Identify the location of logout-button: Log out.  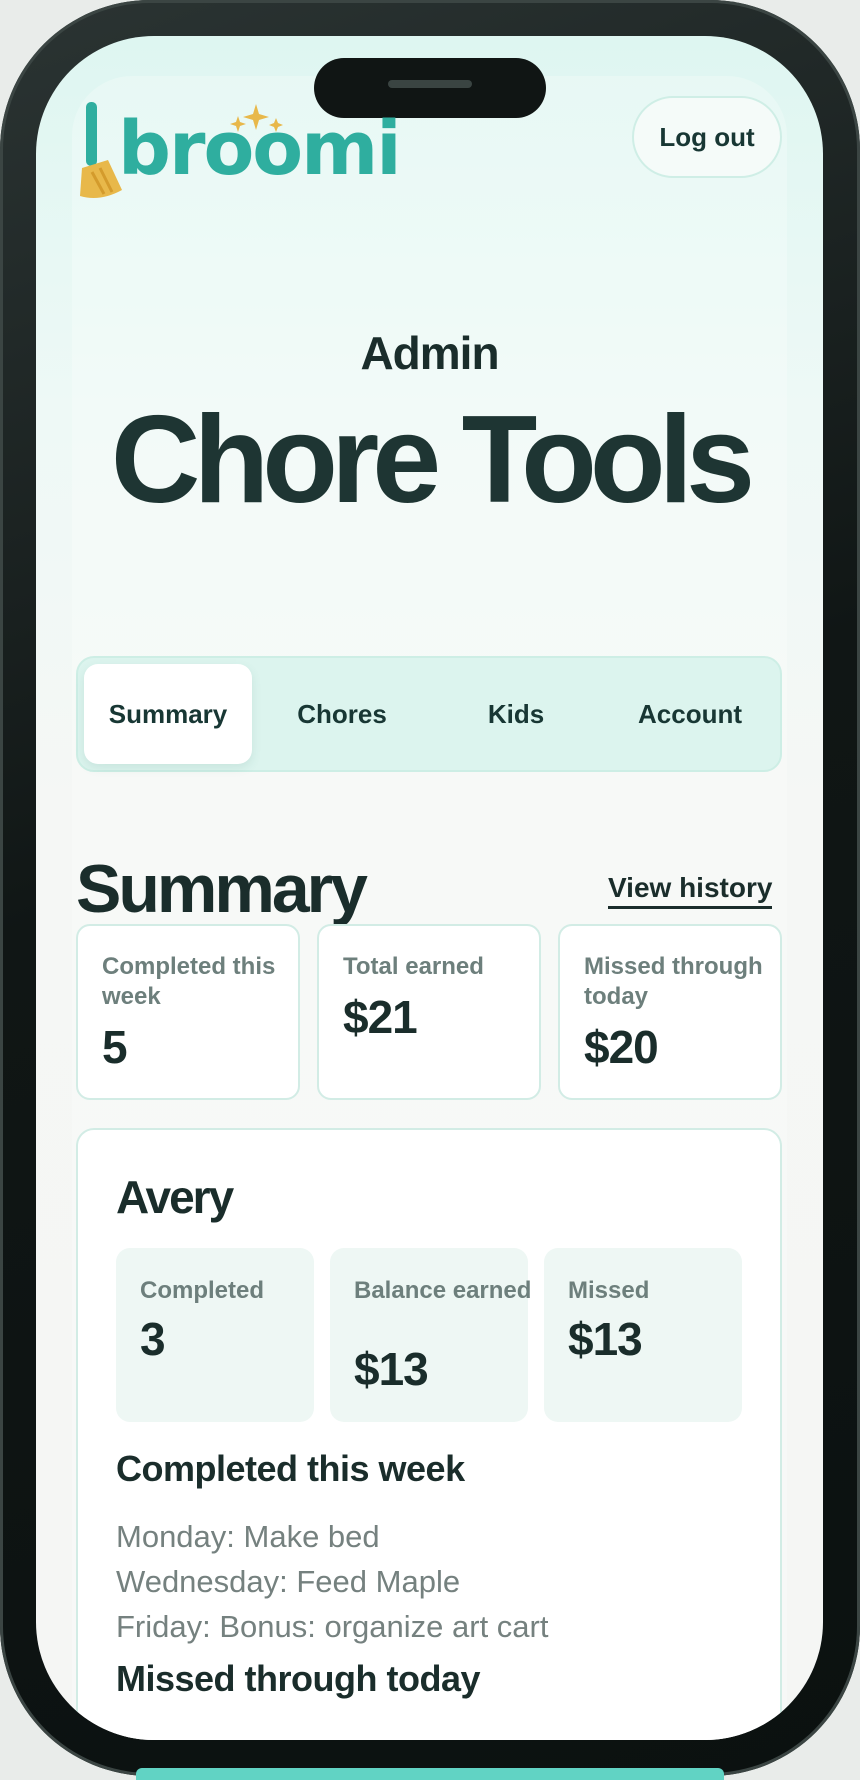
(707, 137).